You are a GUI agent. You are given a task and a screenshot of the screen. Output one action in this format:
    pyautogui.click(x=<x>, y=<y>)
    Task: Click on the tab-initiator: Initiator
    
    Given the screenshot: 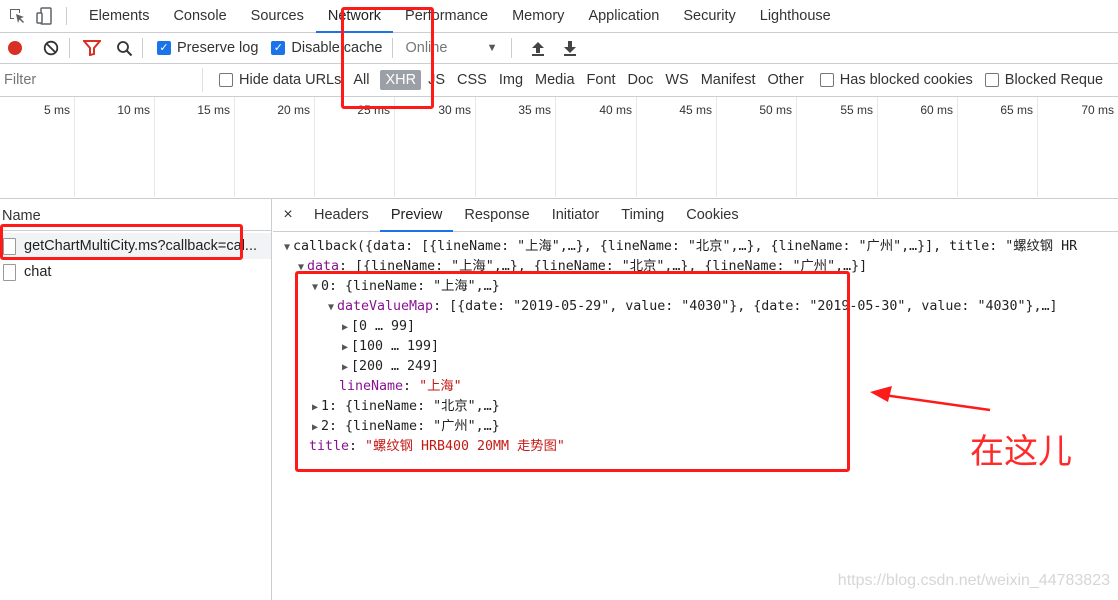 What is the action you would take?
    pyautogui.click(x=576, y=215)
    